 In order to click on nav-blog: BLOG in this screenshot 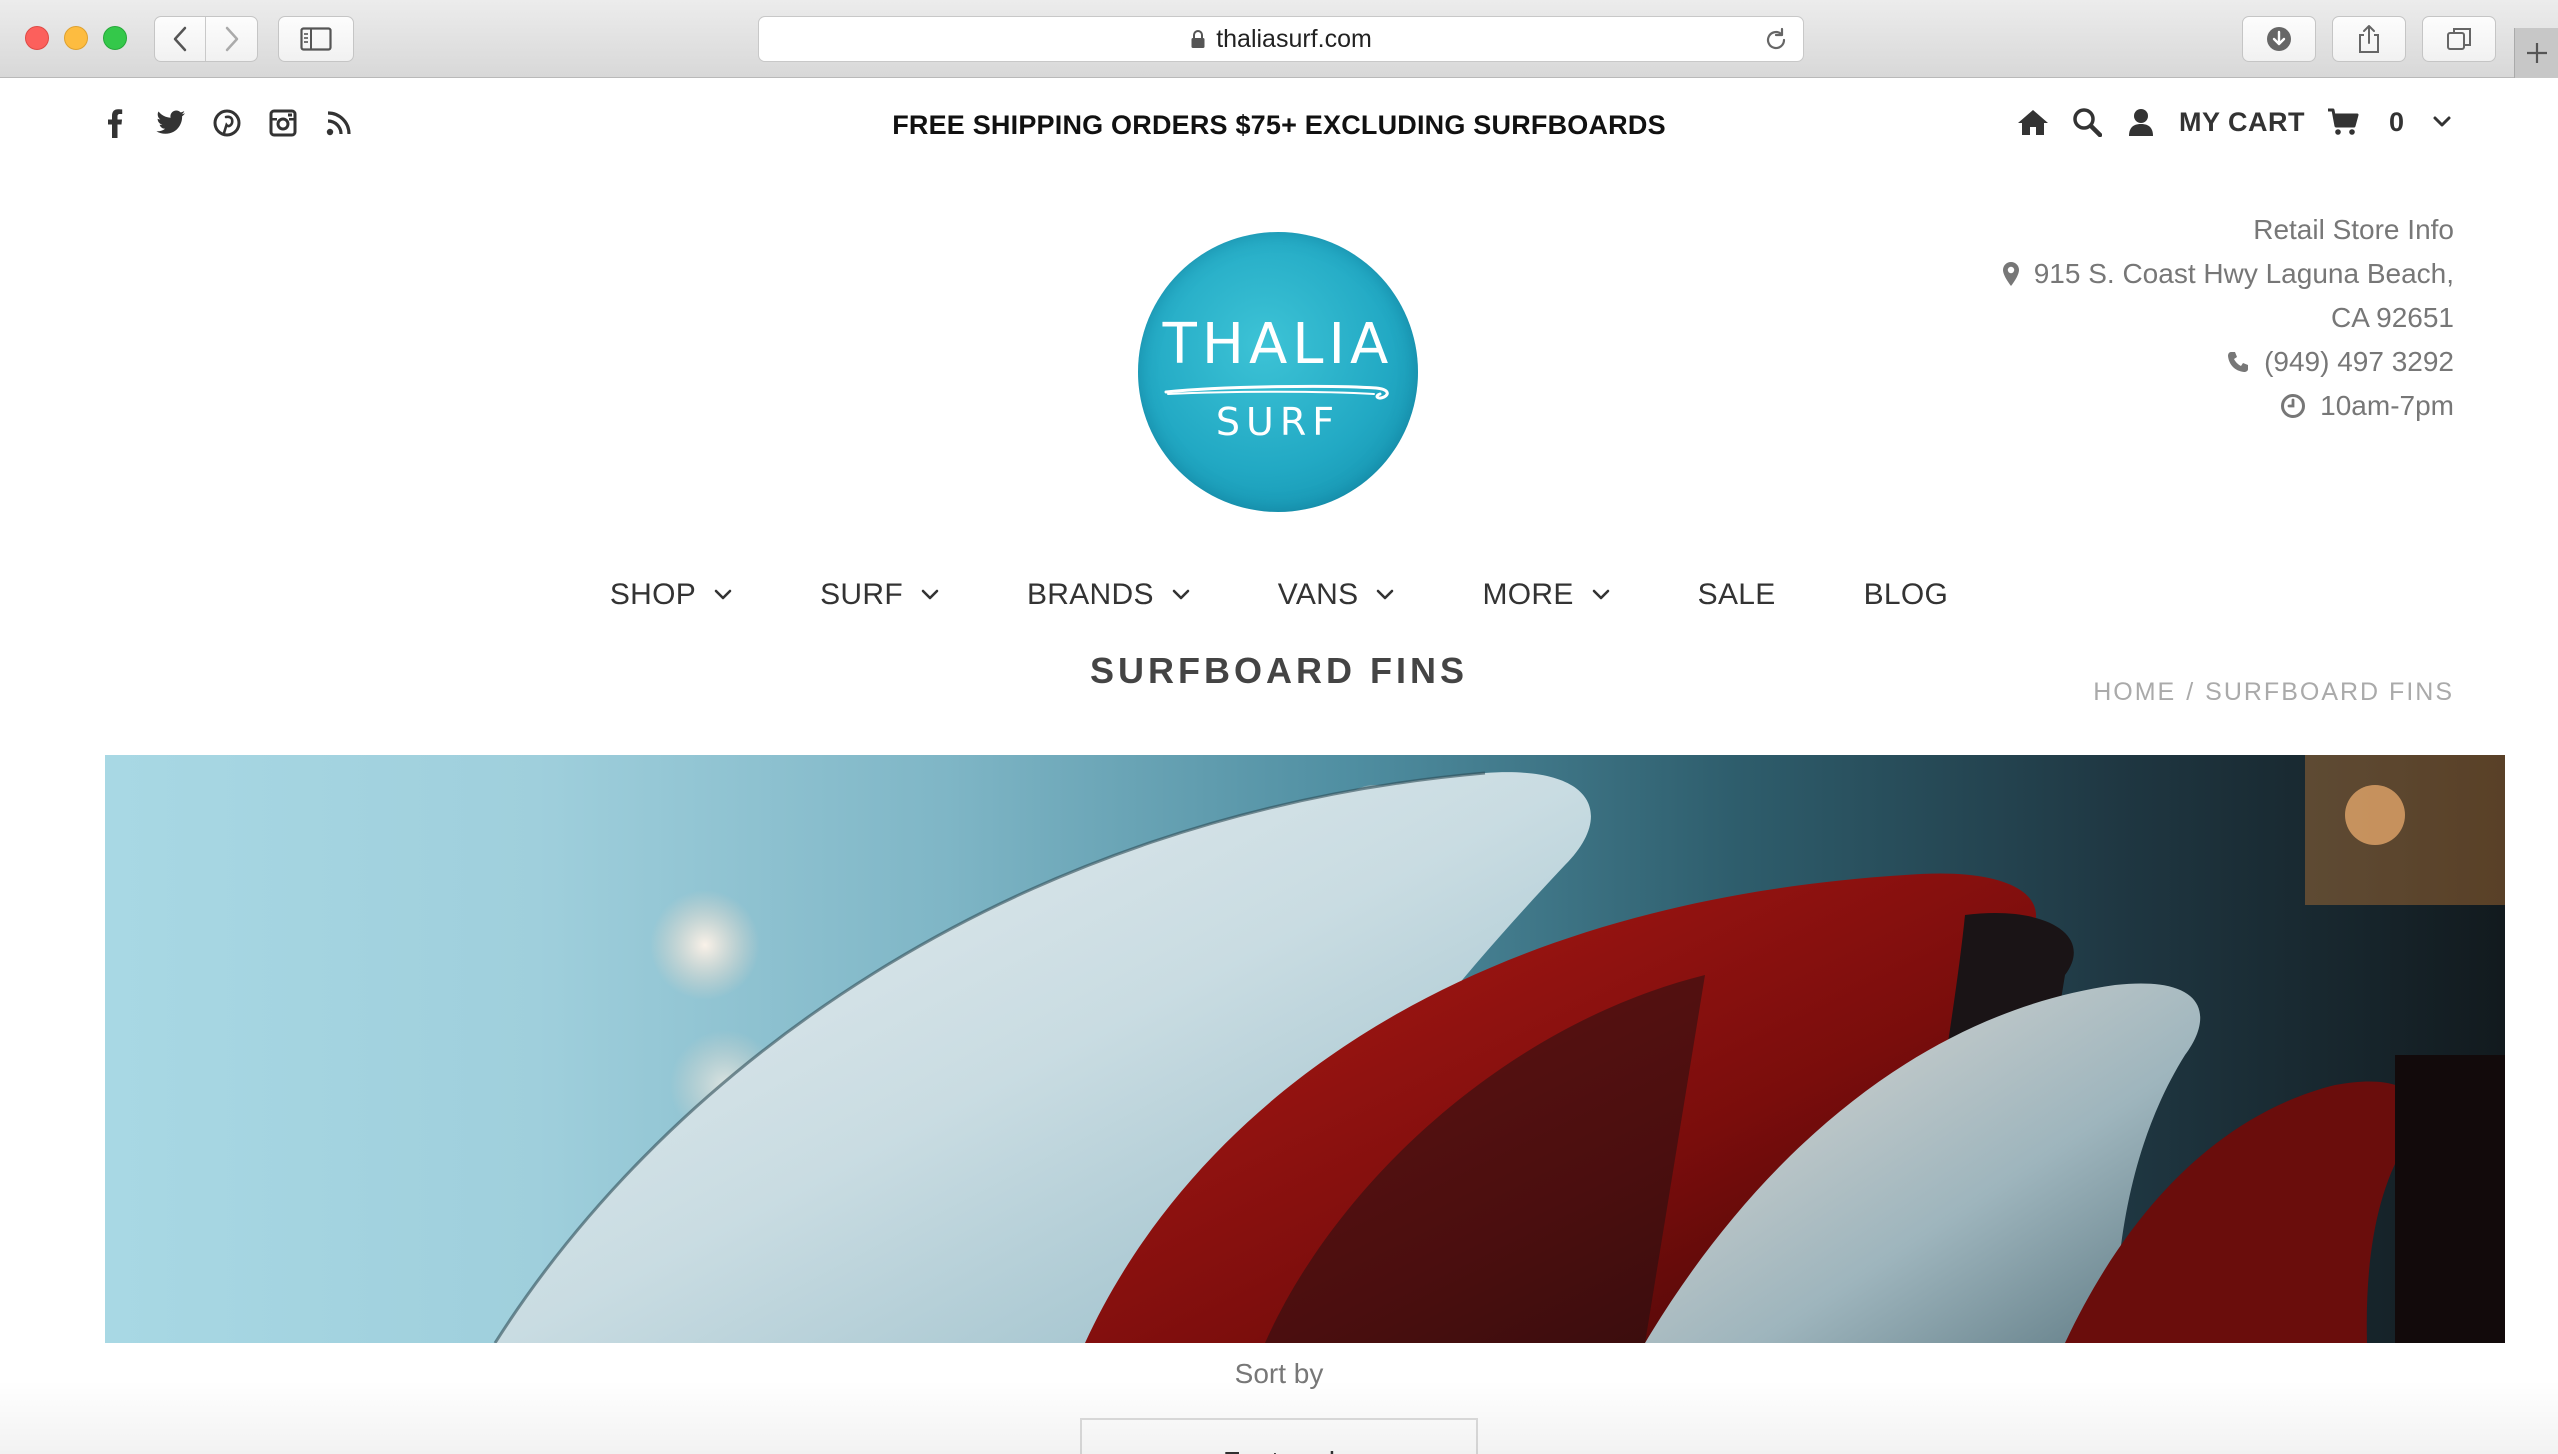, I will do `click(1906, 595)`.